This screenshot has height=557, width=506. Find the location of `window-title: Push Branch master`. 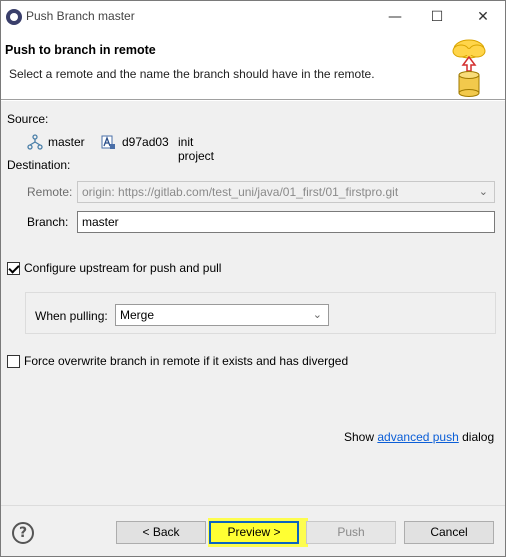

window-title: Push Branch master is located at coordinates (80, 16).